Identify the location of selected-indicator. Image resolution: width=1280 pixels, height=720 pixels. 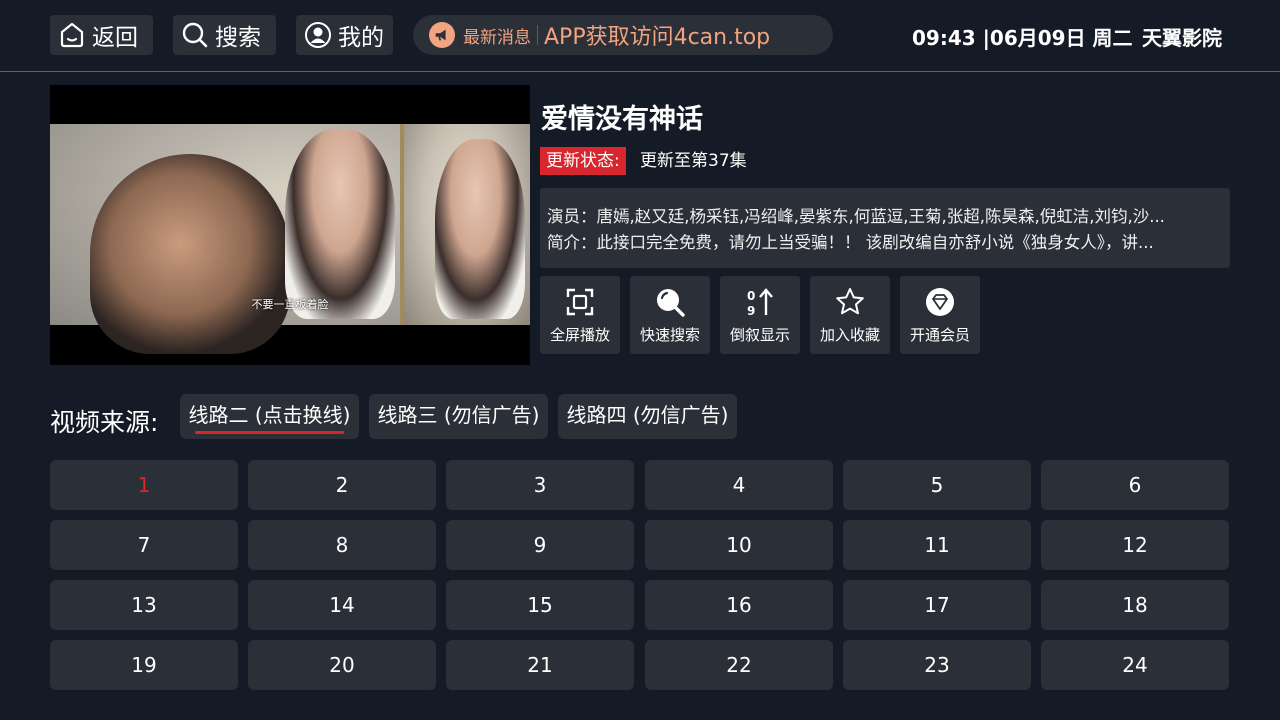
(269, 432).